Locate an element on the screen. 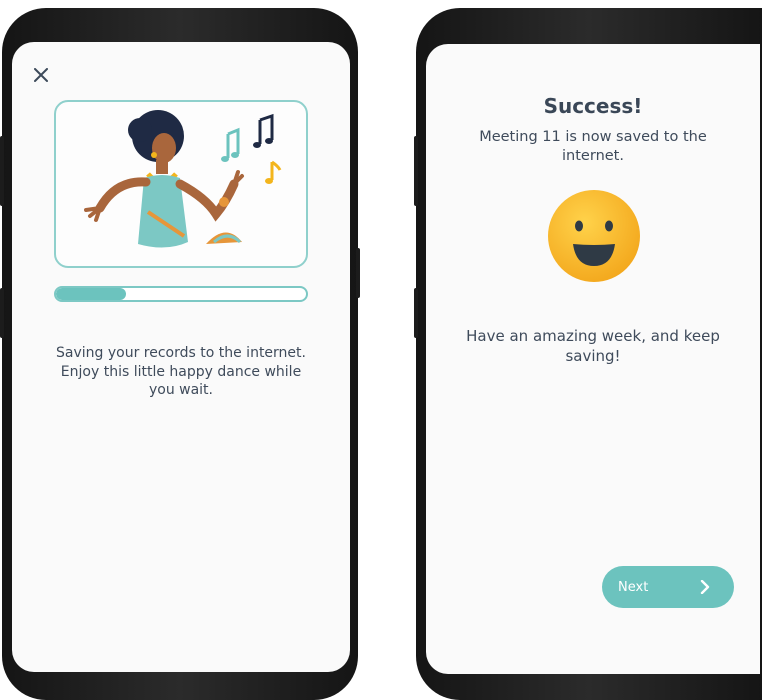  smiley-face-icon is located at coordinates (594, 236).